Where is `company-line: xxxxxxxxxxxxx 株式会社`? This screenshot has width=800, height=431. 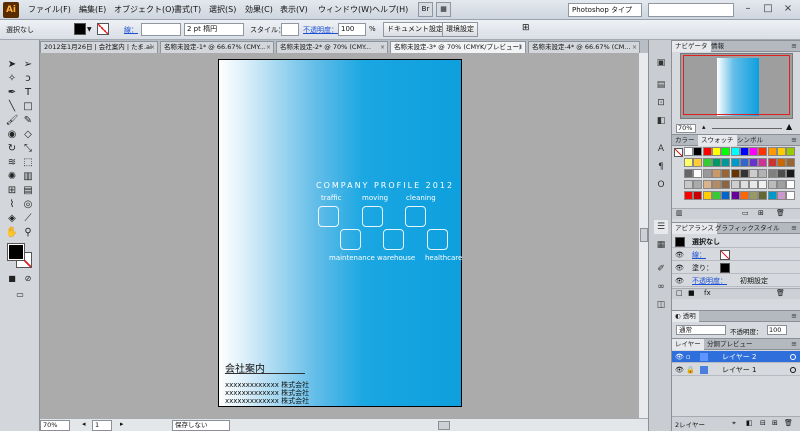
company-line: xxxxxxxxxxxxx 株式会社 is located at coordinates (267, 401).